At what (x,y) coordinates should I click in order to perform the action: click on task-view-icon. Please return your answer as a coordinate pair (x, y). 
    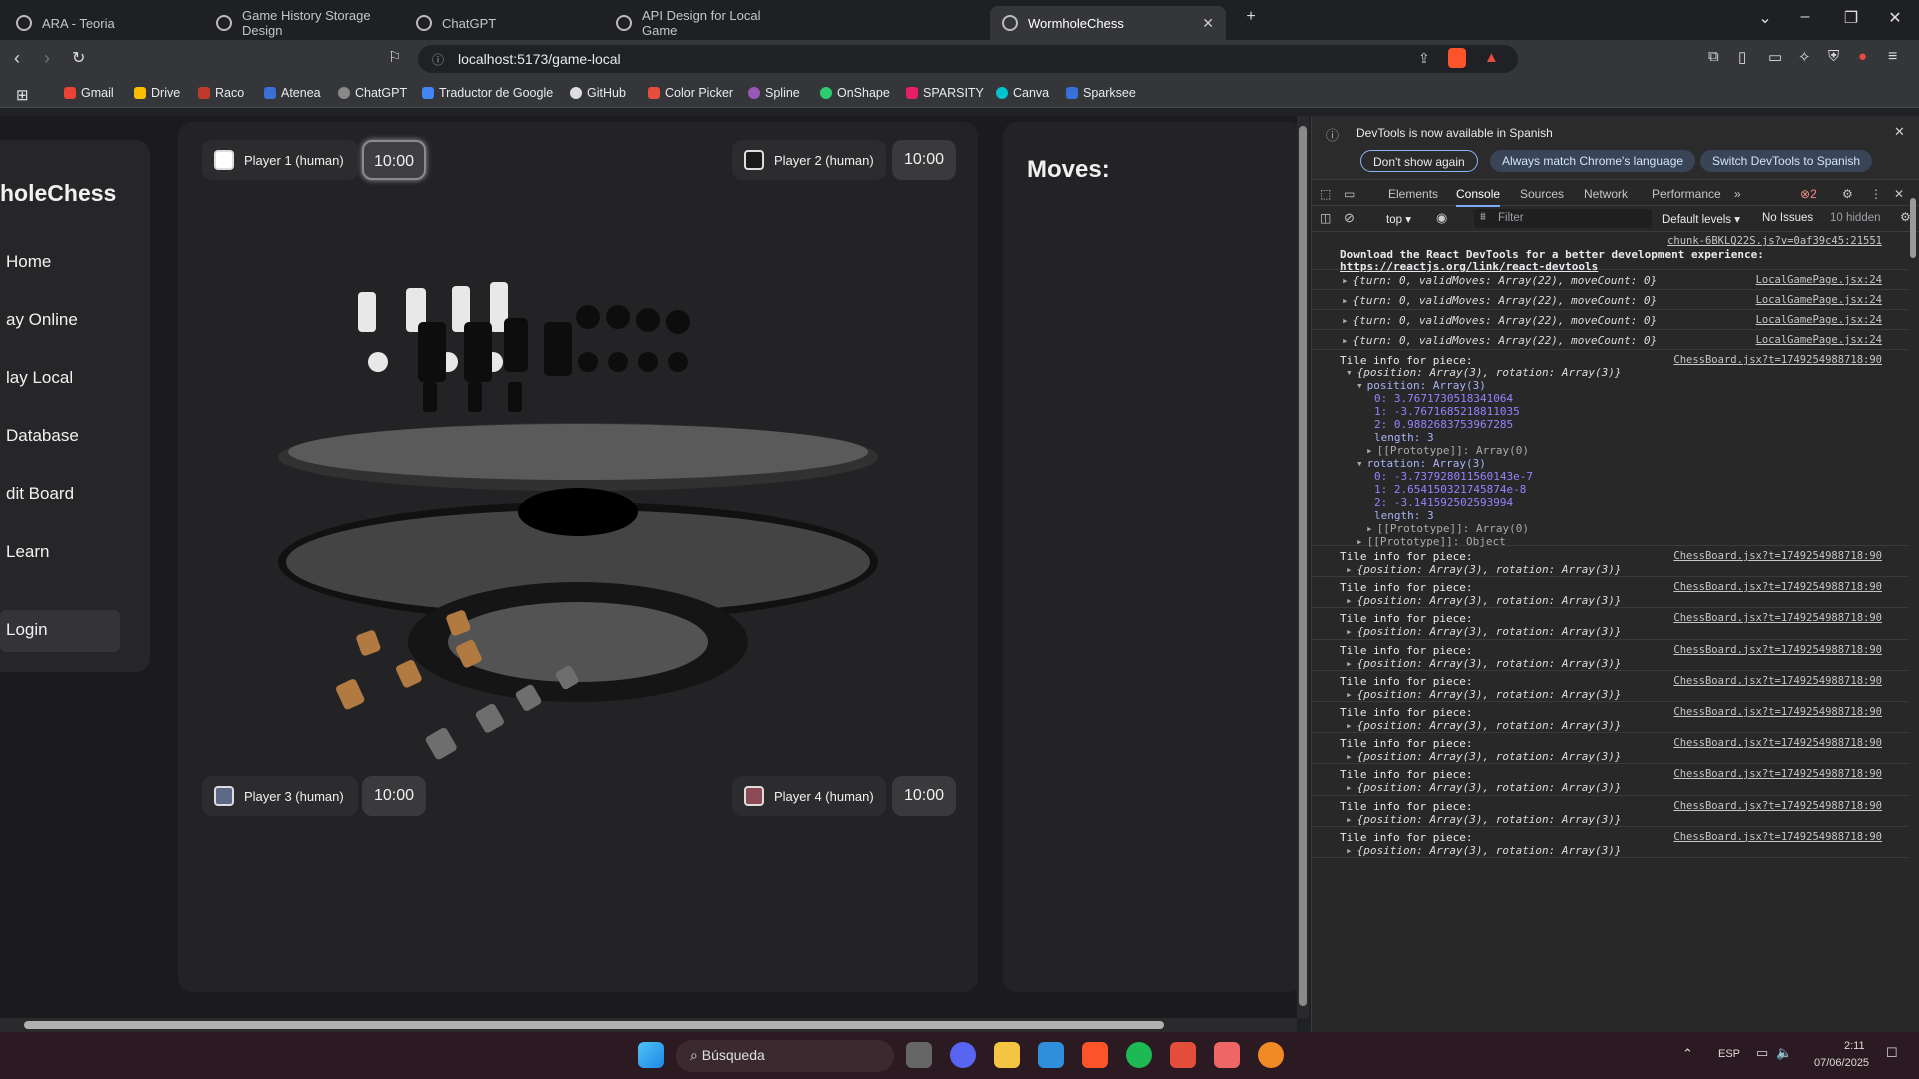
    Looking at the image, I should click on (919, 1055).